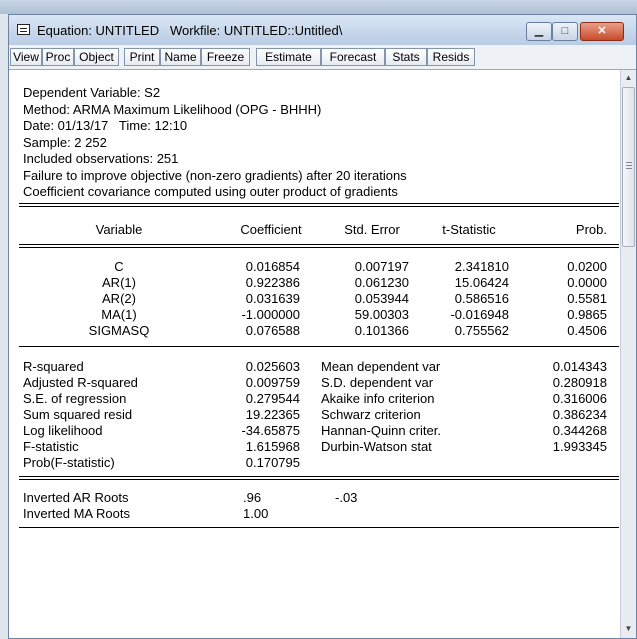 The height and width of the screenshot is (639, 637). I want to click on stat-value: -34.65875, so click(270, 430).